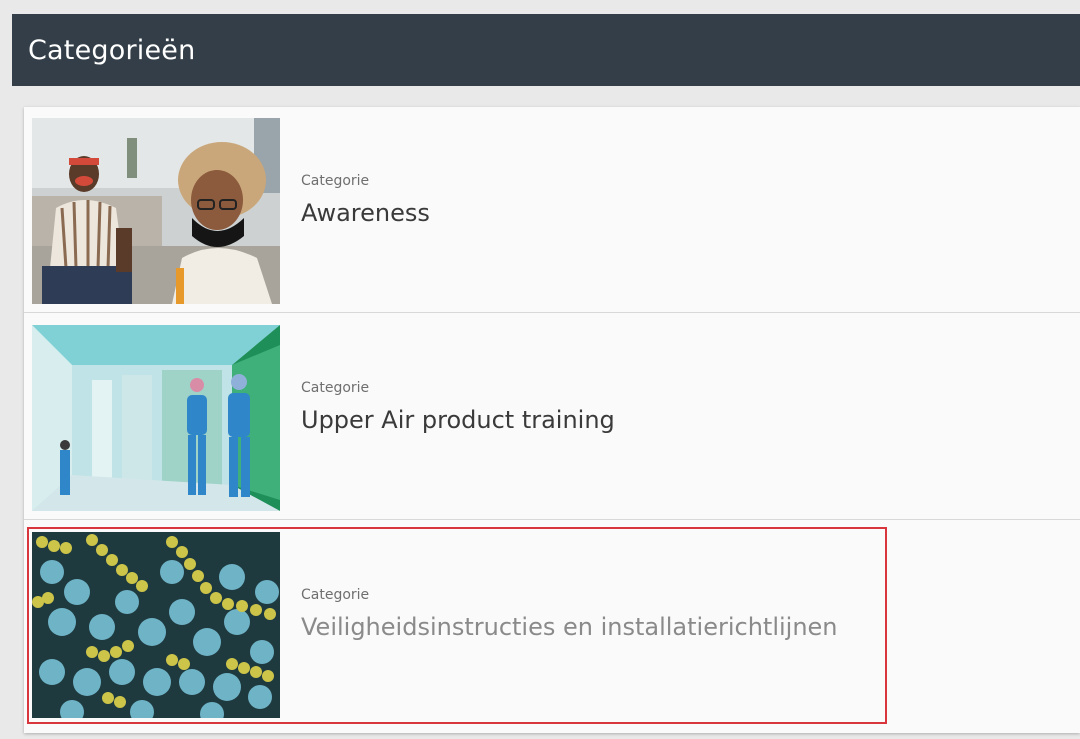  I want to click on category-meta: Categorie Upper Air product training, so click(458, 407).